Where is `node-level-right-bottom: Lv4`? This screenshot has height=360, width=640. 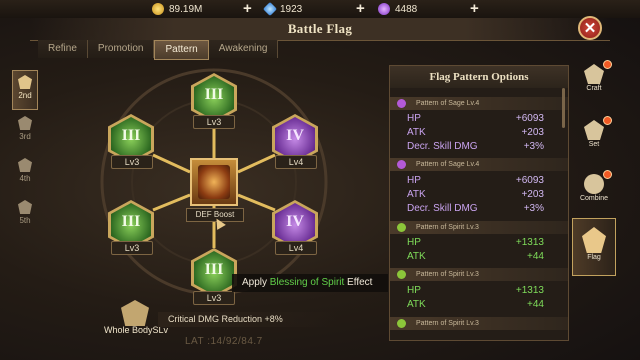
node-level-right-bottom: Lv4 is located at coordinates (296, 248).